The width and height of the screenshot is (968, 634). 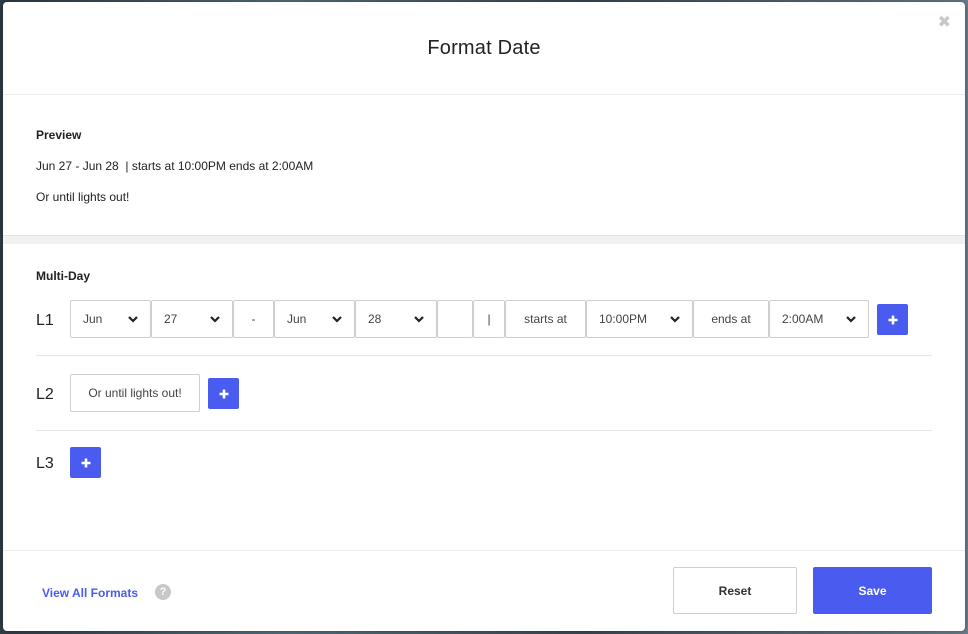 I want to click on save-button: Save, so click(x=872, y=590).